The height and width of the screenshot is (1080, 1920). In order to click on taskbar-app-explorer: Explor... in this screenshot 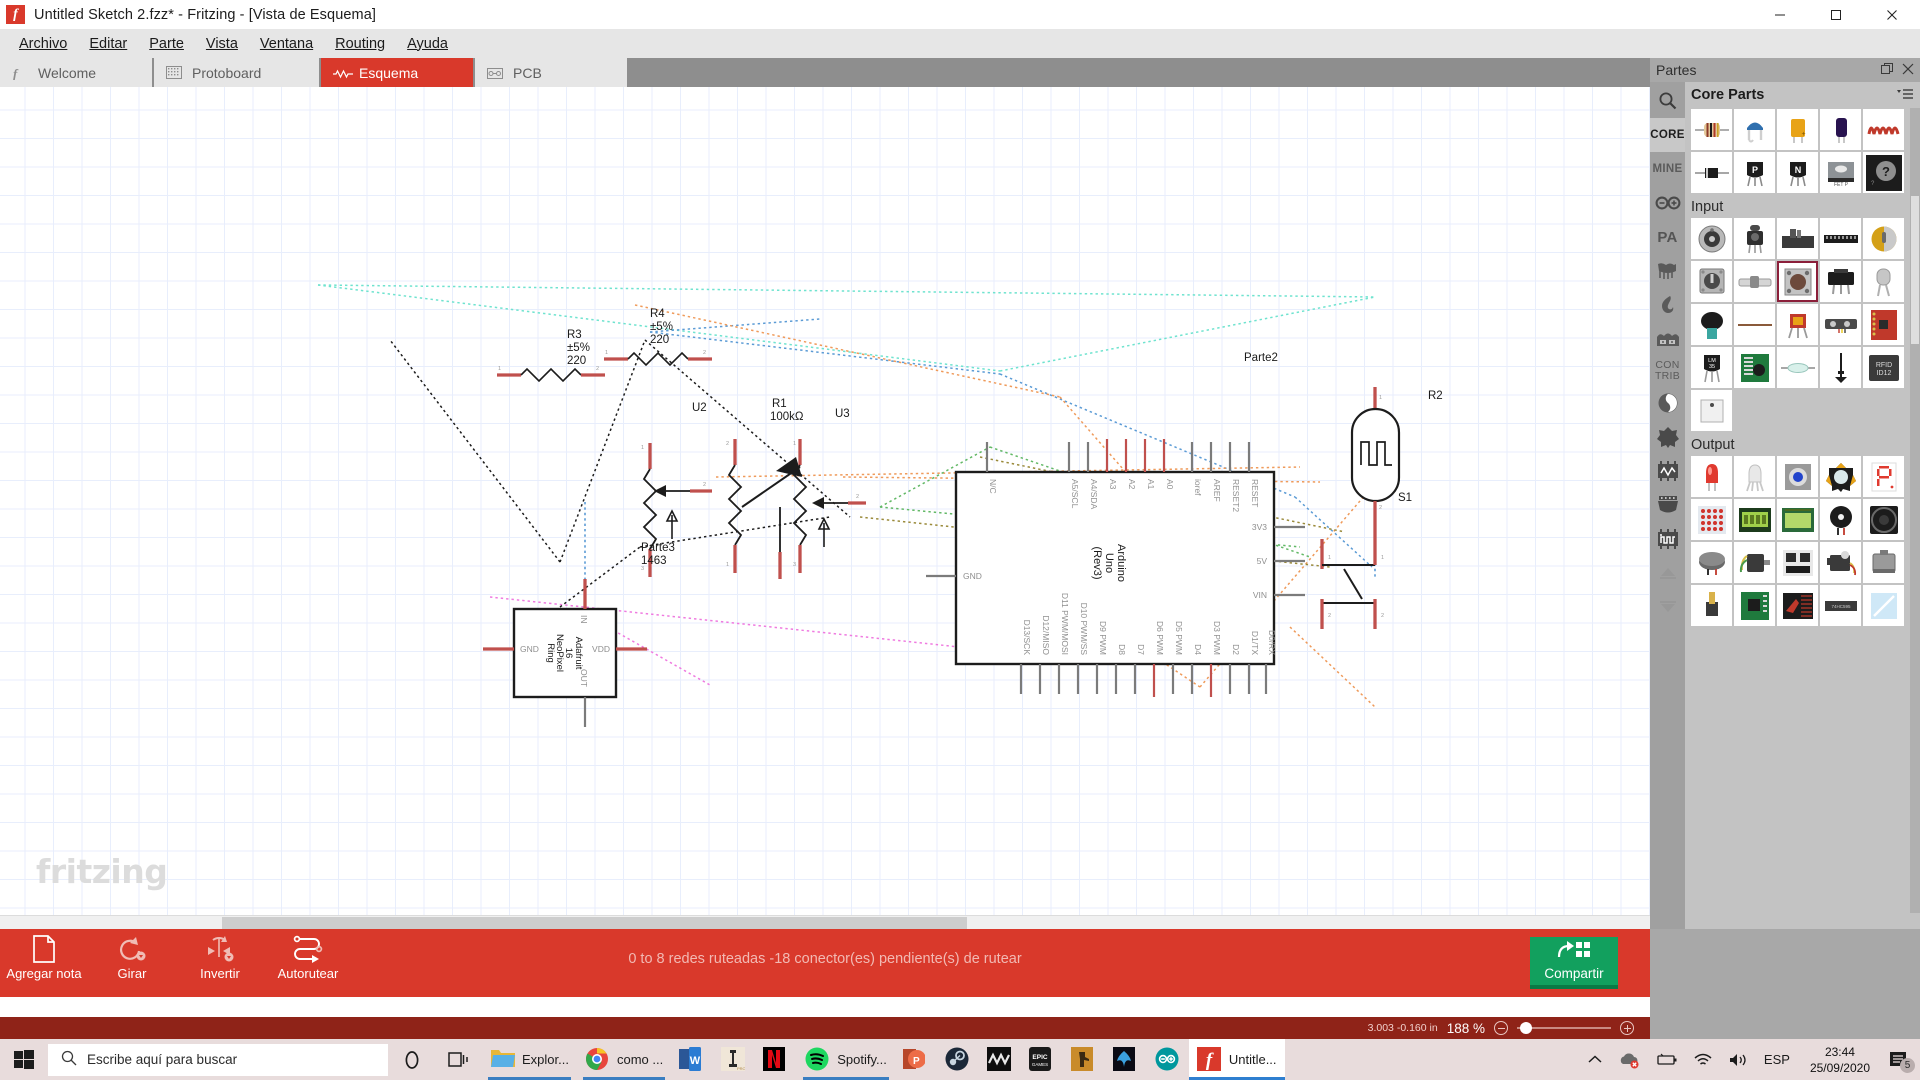, I will do `click(529, 1059)`.